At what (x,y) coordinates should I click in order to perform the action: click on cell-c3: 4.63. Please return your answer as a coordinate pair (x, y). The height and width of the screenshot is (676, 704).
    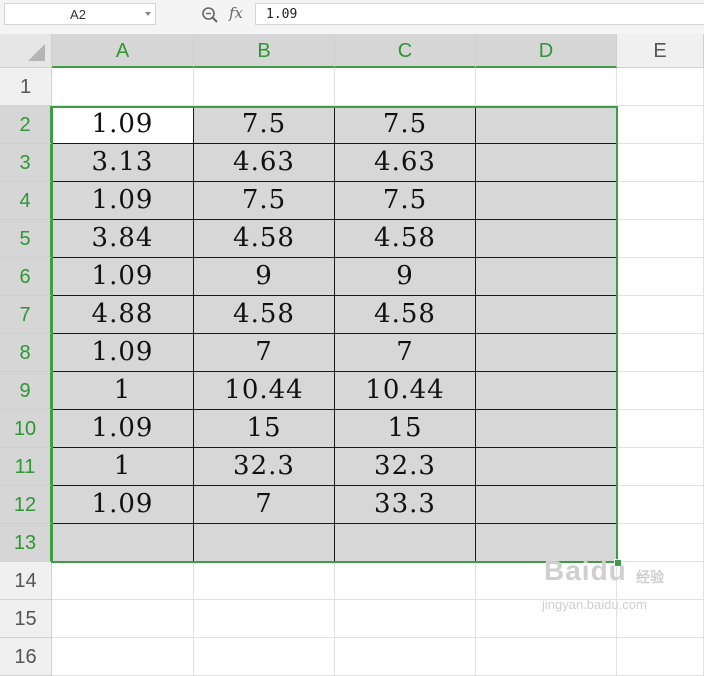
    Looking at the image, I should click on (405, 163).